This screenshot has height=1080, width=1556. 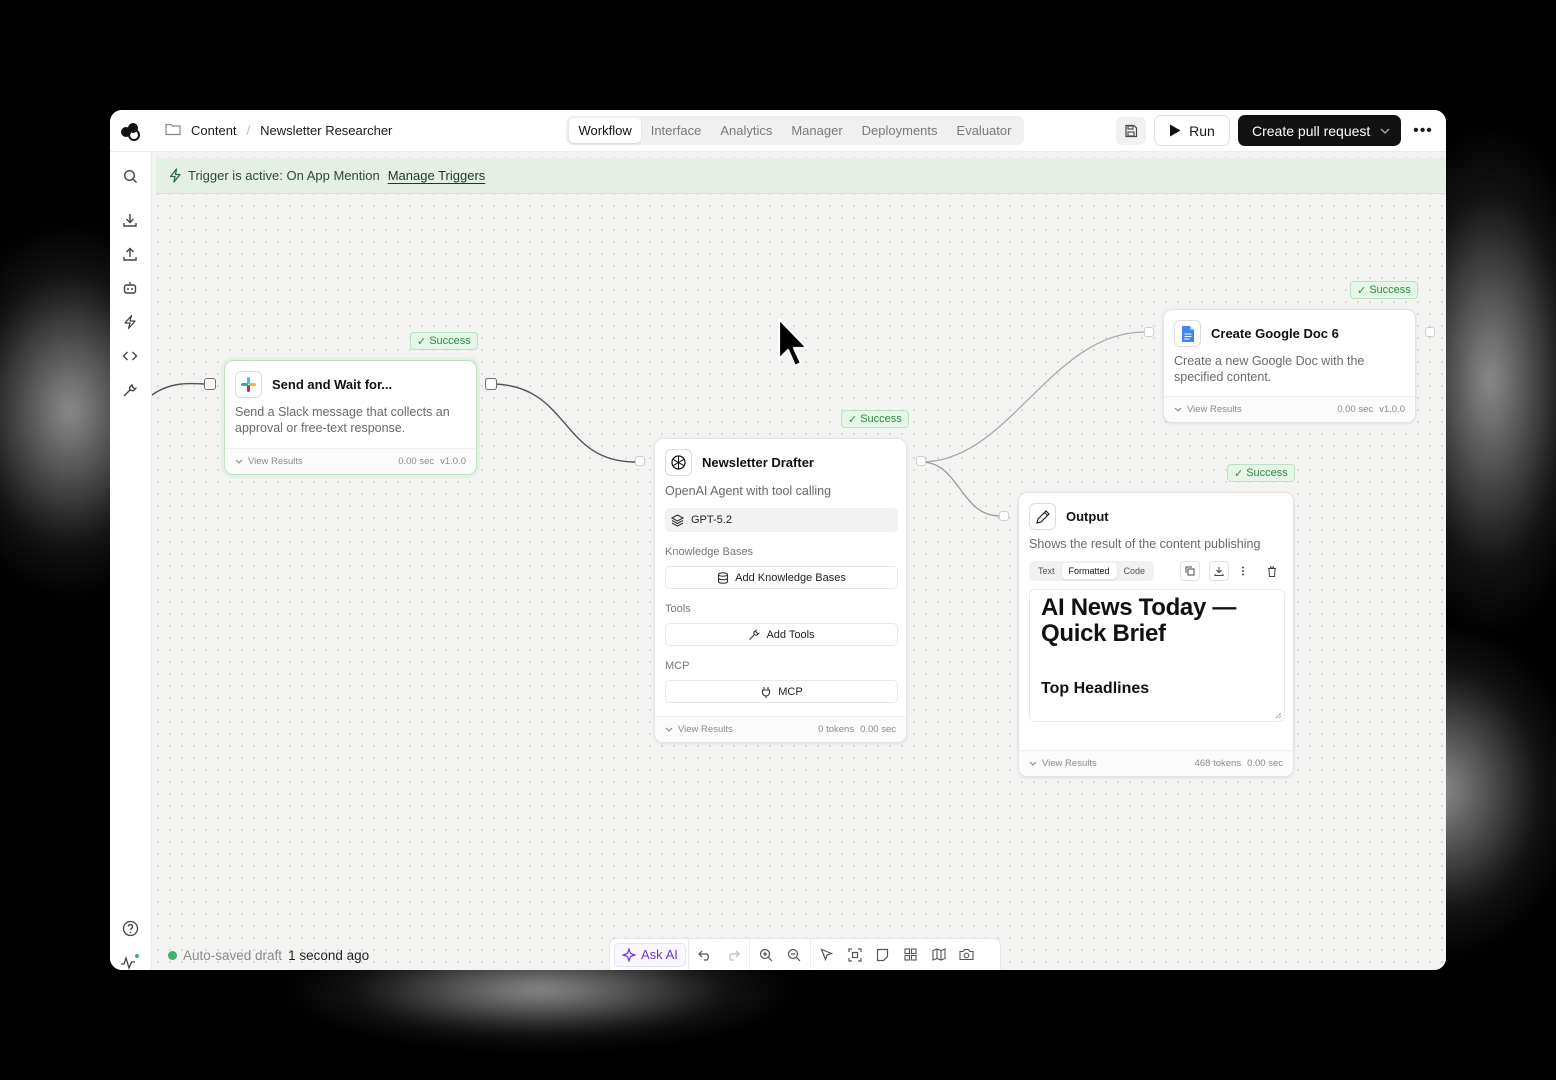 I want to click on tab-workflow: Workflow, so click(x=605, y=130).